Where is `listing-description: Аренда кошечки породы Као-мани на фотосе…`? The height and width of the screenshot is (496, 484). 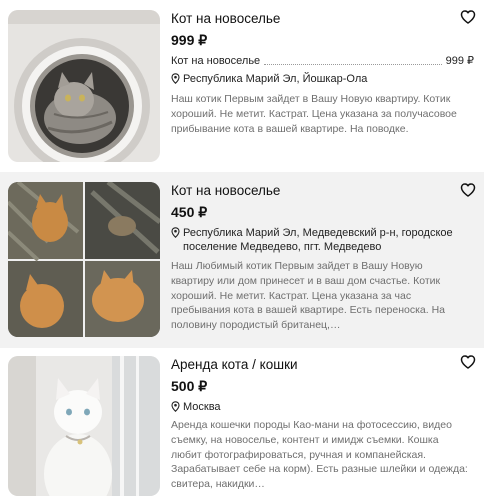 listing-description: Аренда кошечки породы Као-мани на фотосе… is located at coordinates (319, 455).